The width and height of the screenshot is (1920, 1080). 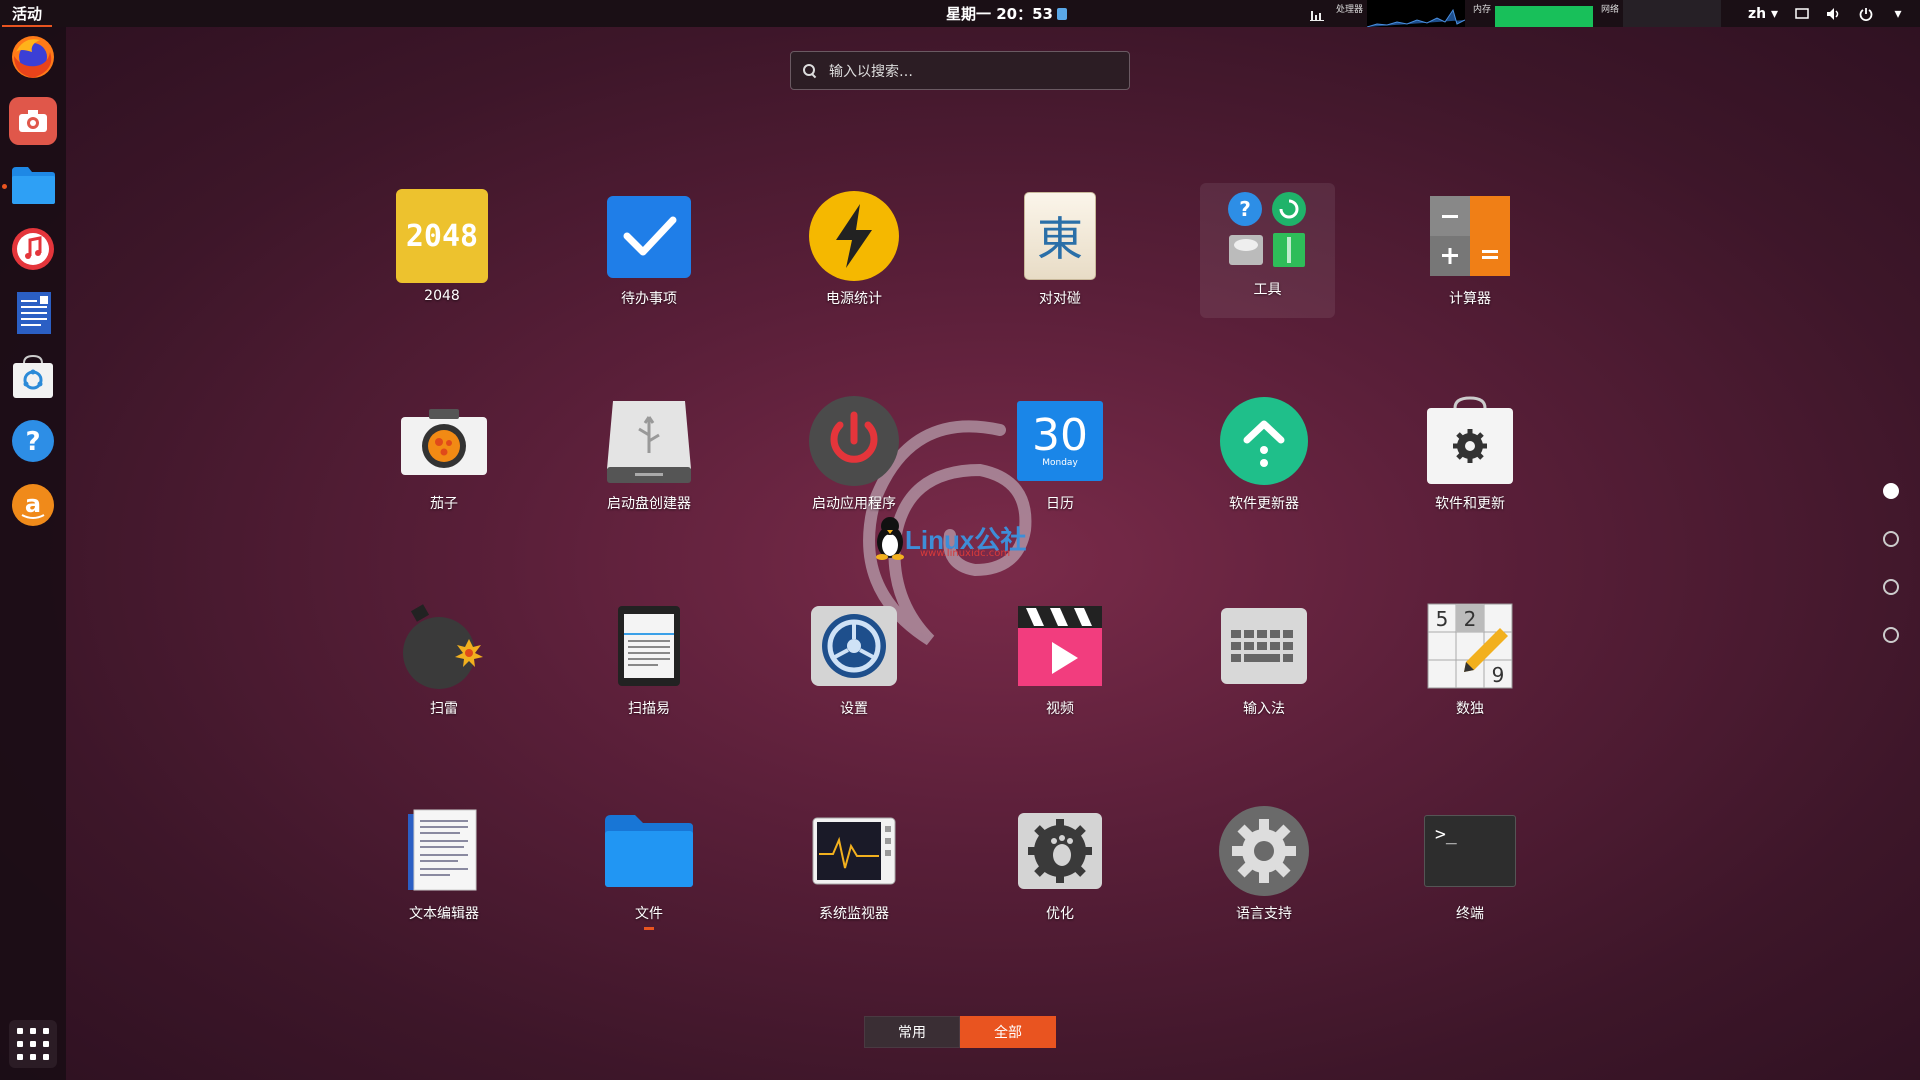 I want to click on calculator-icon, so click(x=1470, y=236).